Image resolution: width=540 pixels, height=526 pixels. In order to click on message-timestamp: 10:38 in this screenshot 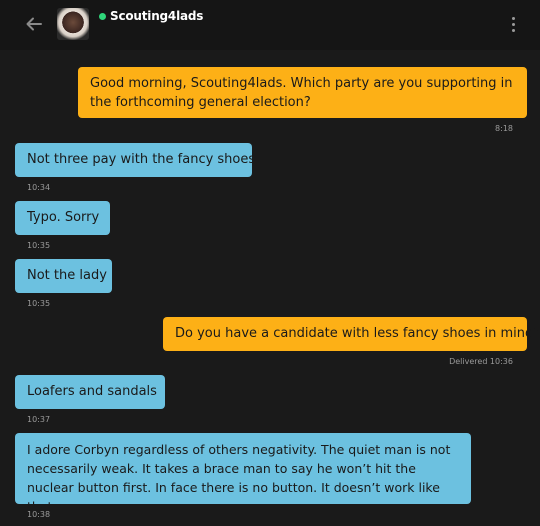, I will do `click(39, 514)`.